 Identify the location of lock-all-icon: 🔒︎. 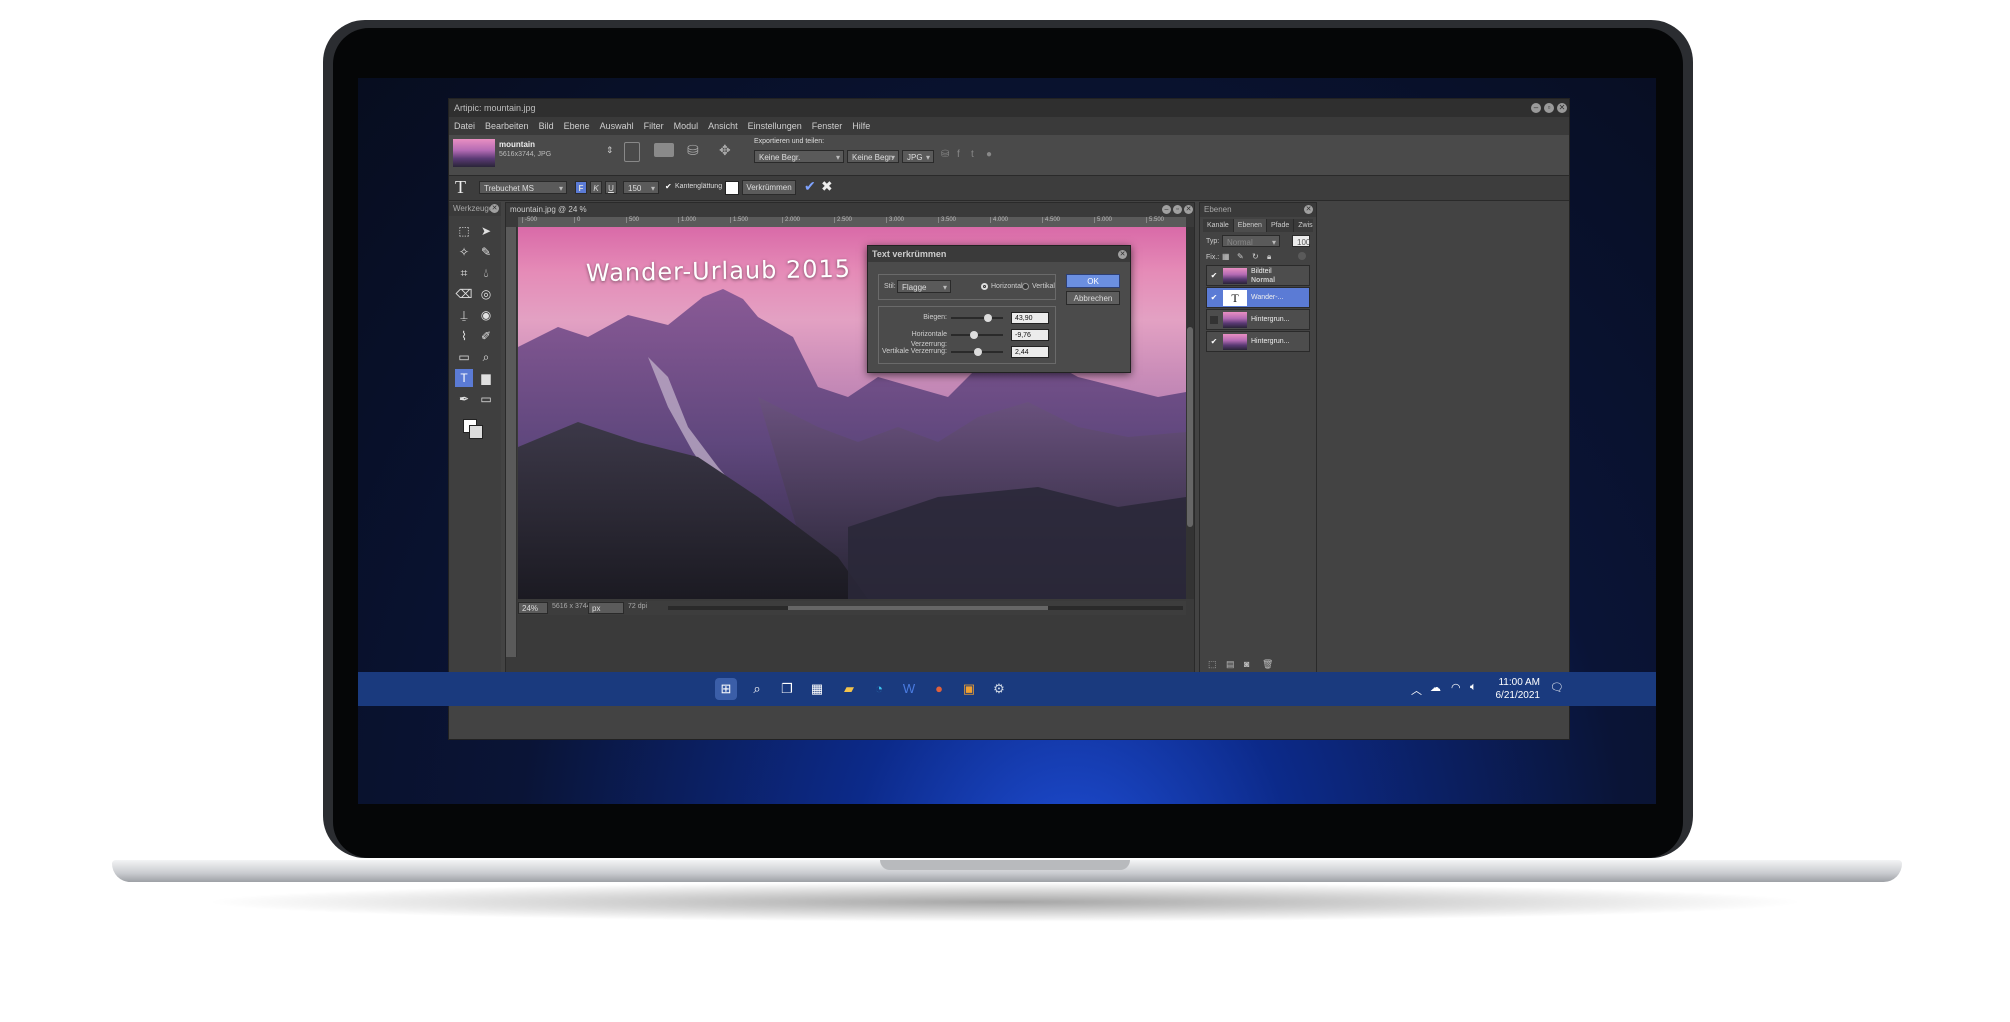
(1269, 257).